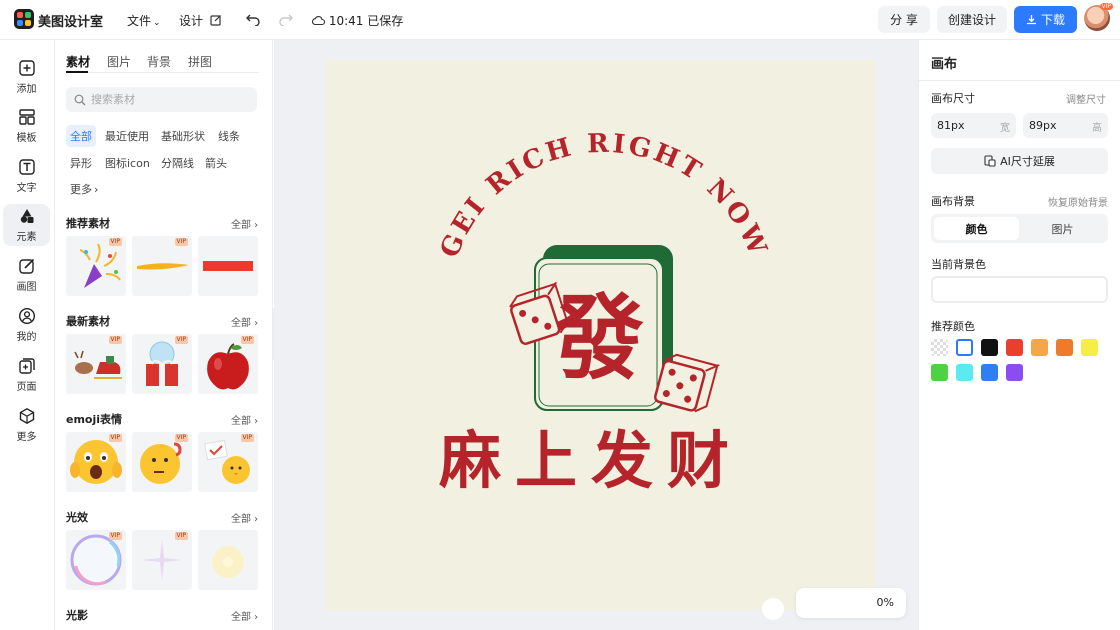 This screenshot has width=1120, height=630. I want to click on swatch-white, so click(964, 347).